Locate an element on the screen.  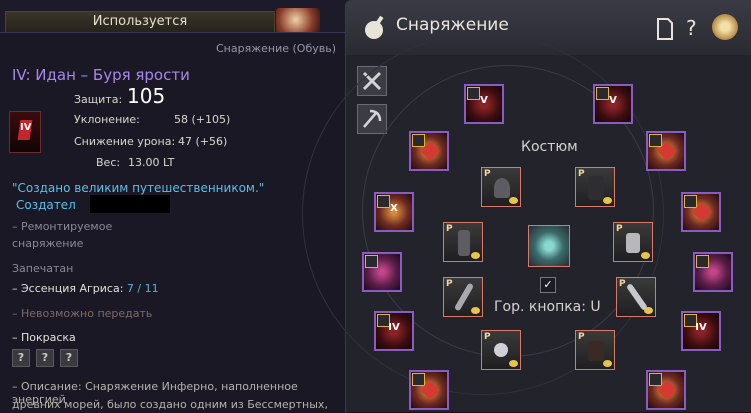
creator-label: Создател is located at coordinates (46, 205).